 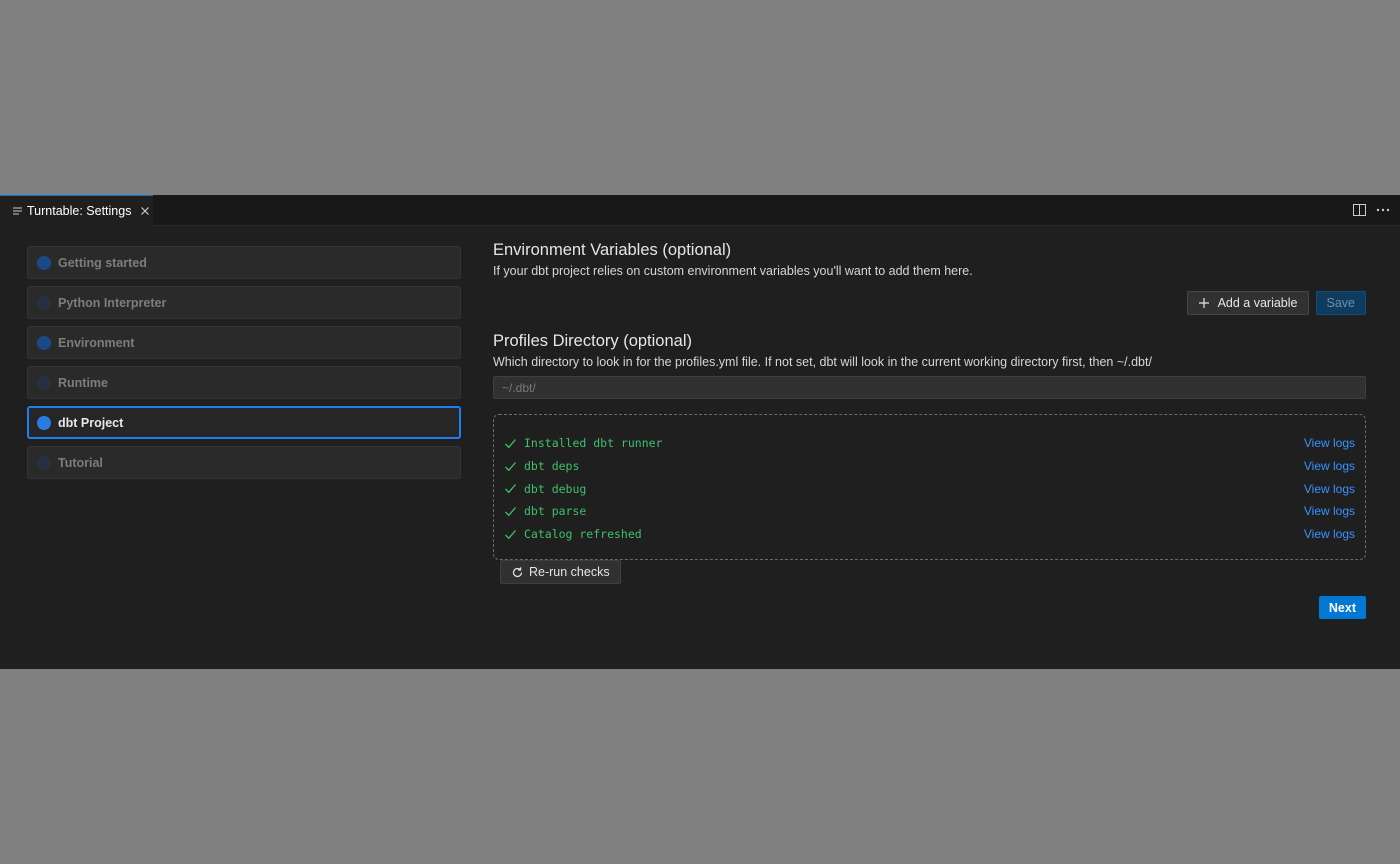 I want to click on rerun-checks-button: Re-run checks, so click(x=560, y=572).